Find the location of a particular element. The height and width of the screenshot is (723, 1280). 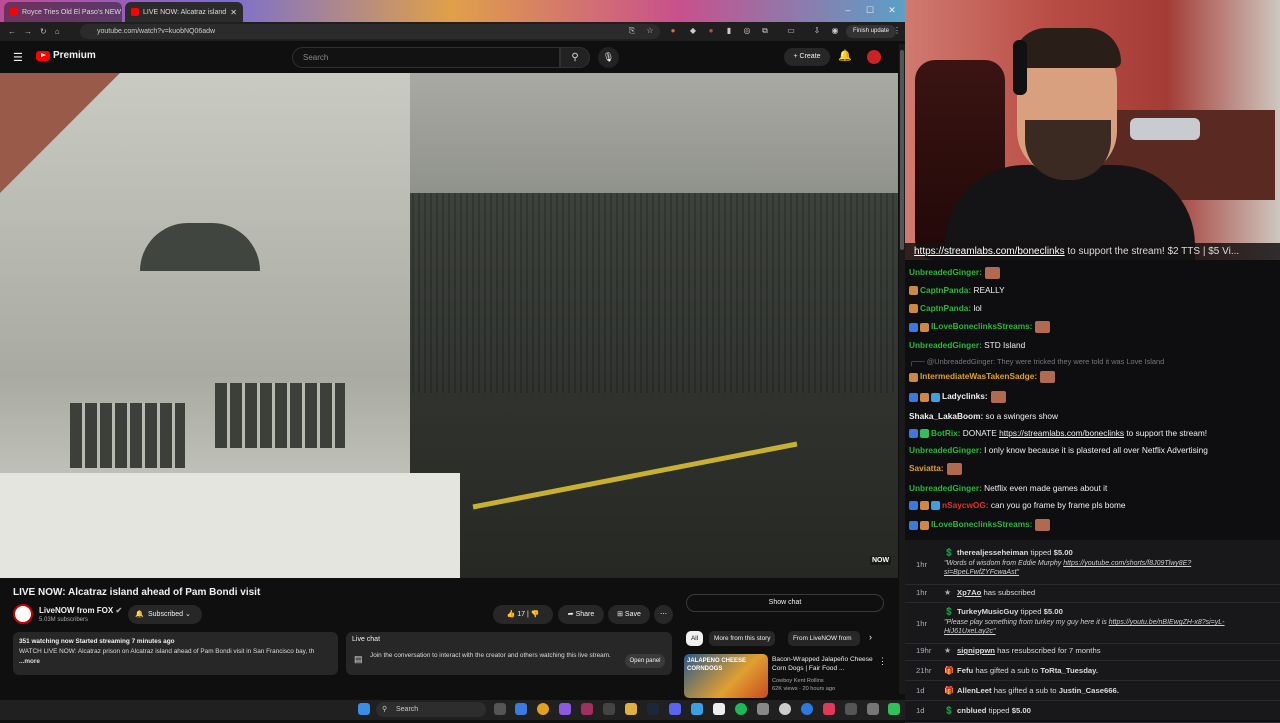

tip-link: si=BpeLFwfZYFcwaAst" is located at coordinates (981, 572).